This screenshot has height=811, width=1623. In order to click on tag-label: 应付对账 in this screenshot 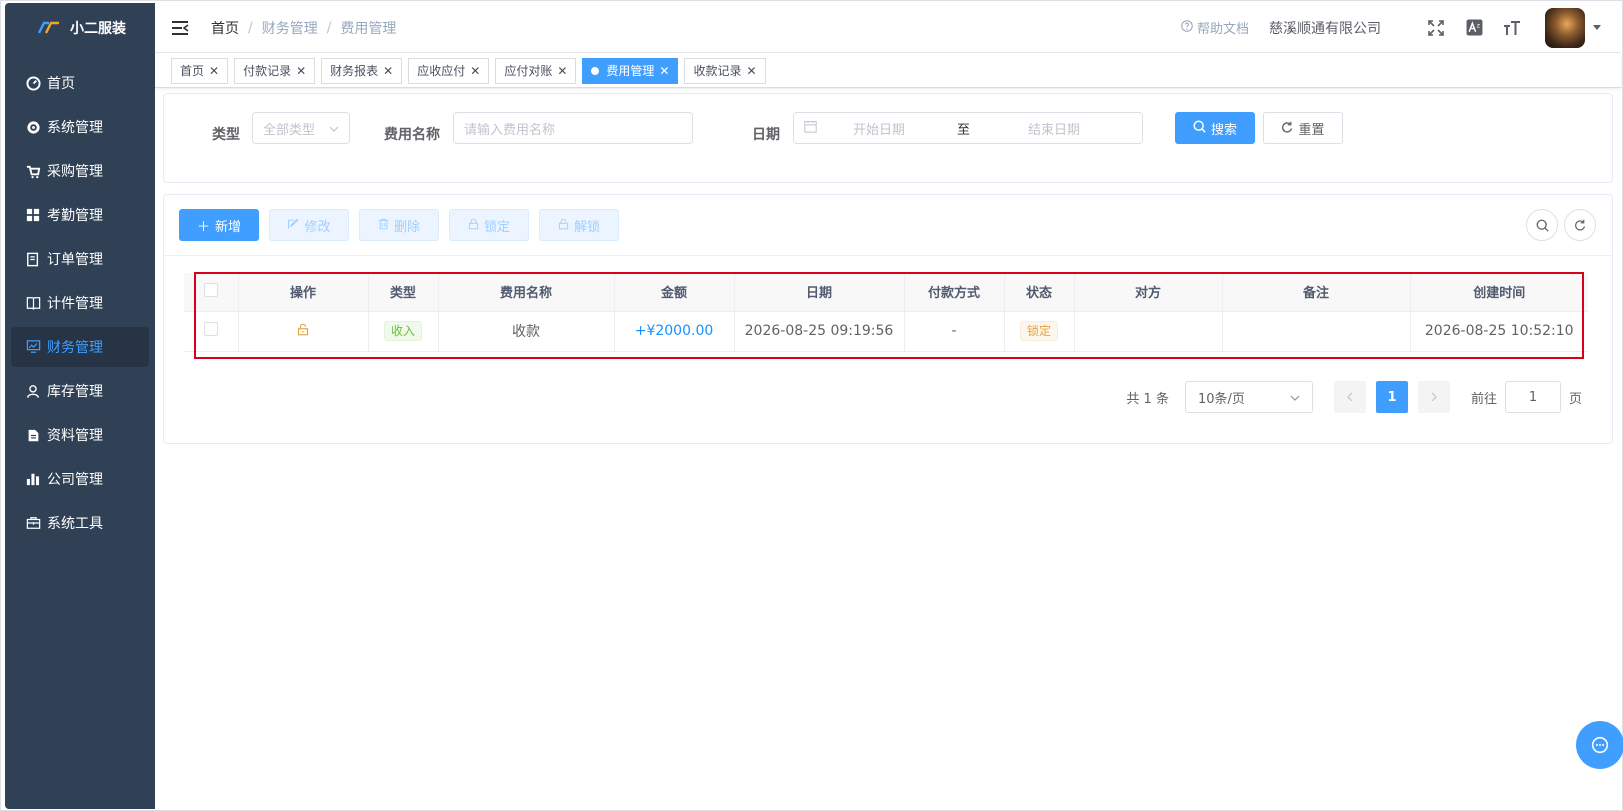, I will do `click(528, 71)`.